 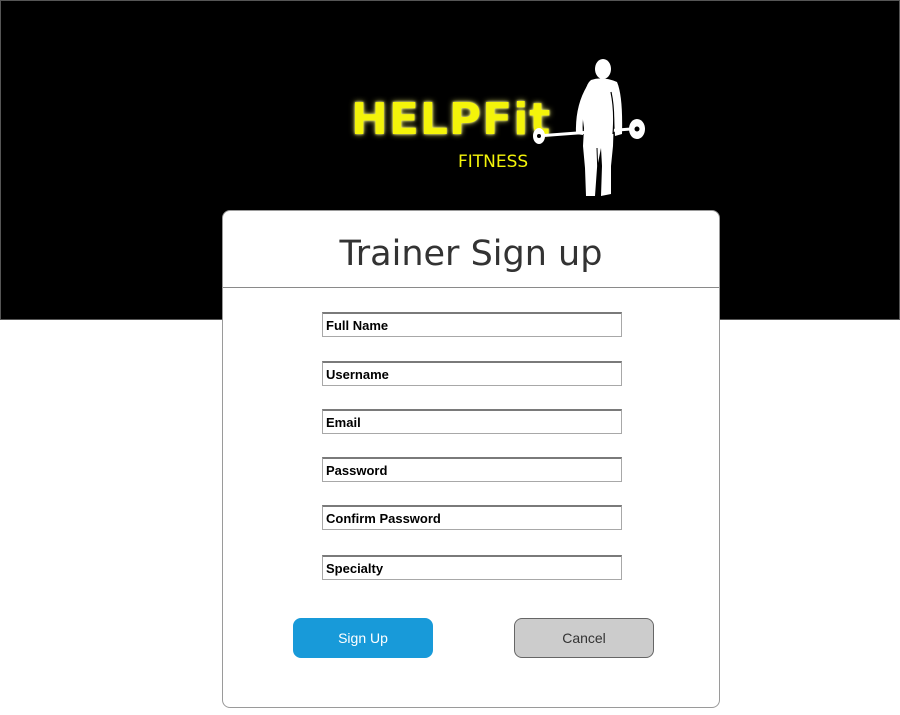 What do you see at coordinates (472, 324) in the screenshot?
I see `full-name-field` at bounding box center [472, 324].